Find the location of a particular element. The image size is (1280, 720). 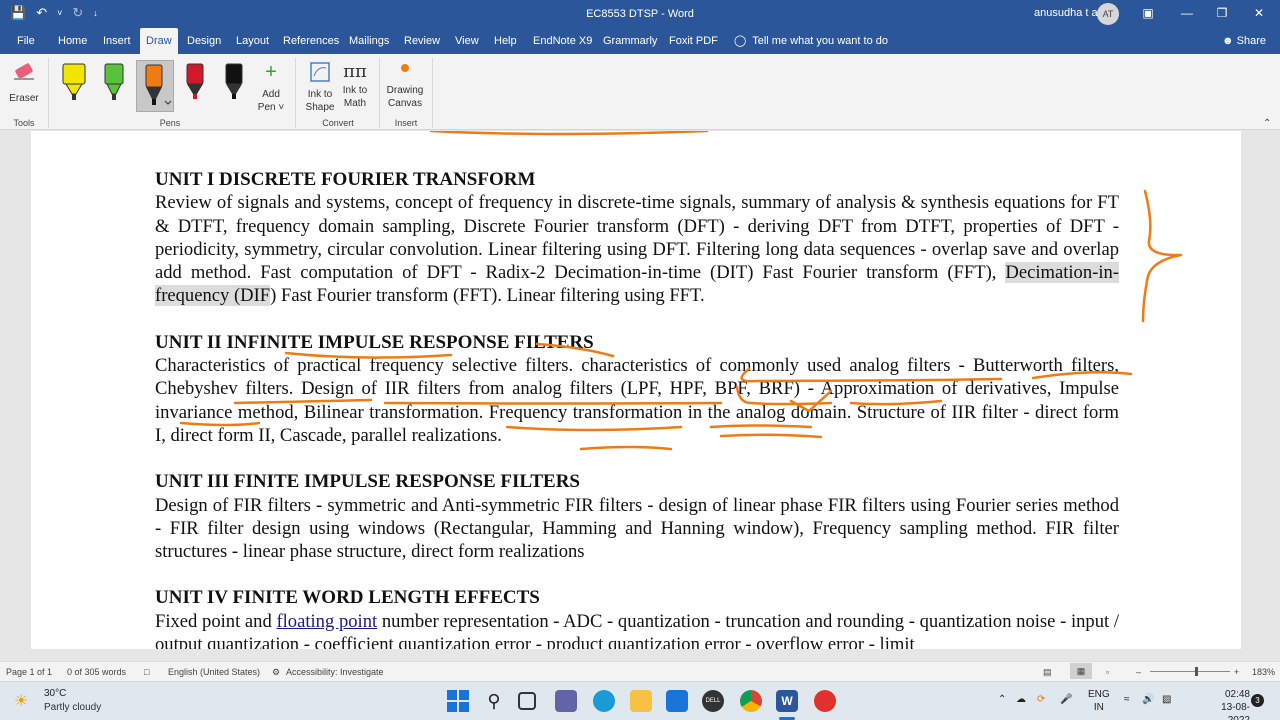

proofing-icon: □ is located at coordinates (146, 672).